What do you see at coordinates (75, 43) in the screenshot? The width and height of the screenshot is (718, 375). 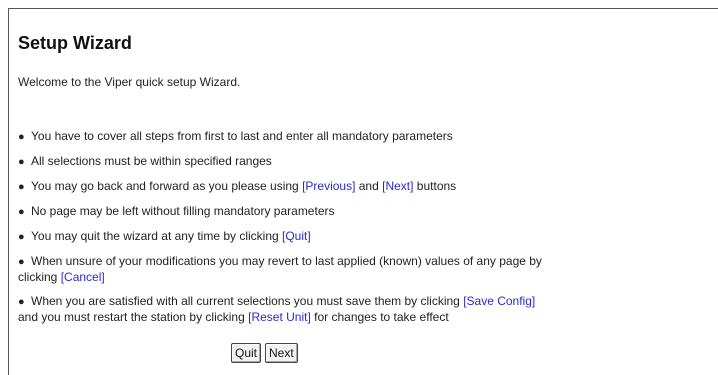 I see `page-title: Setup Wizard` at bounding box center [75, 43].